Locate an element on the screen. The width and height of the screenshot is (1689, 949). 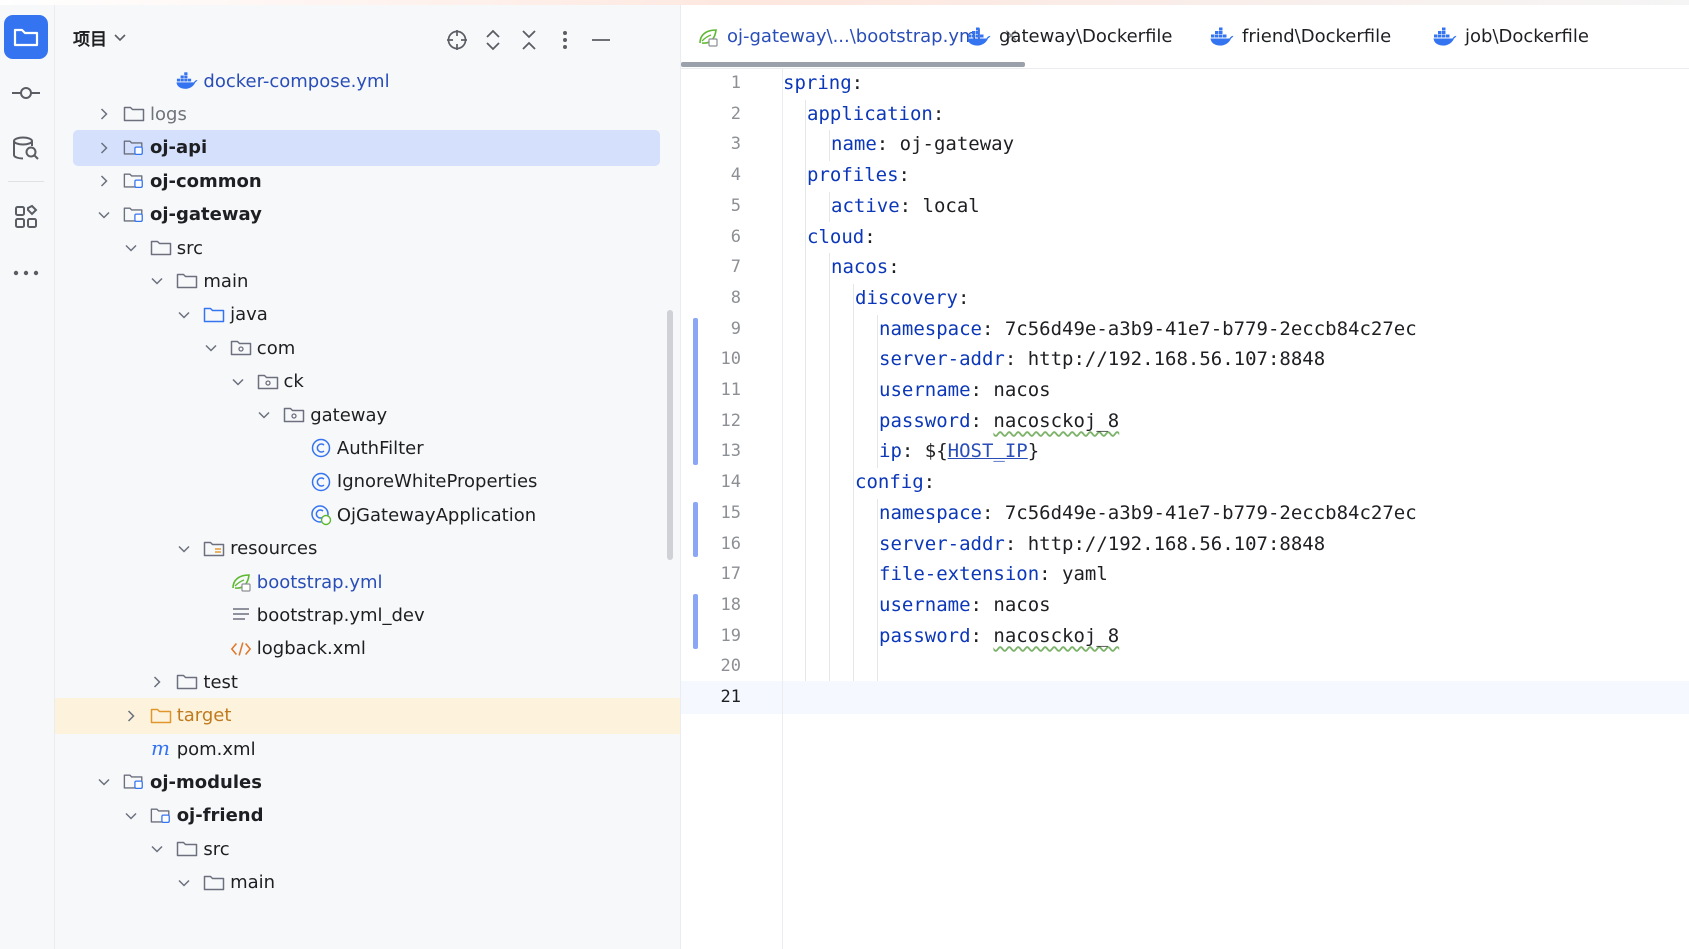
code-line: nacos: is located at coordinates (1236, 267).